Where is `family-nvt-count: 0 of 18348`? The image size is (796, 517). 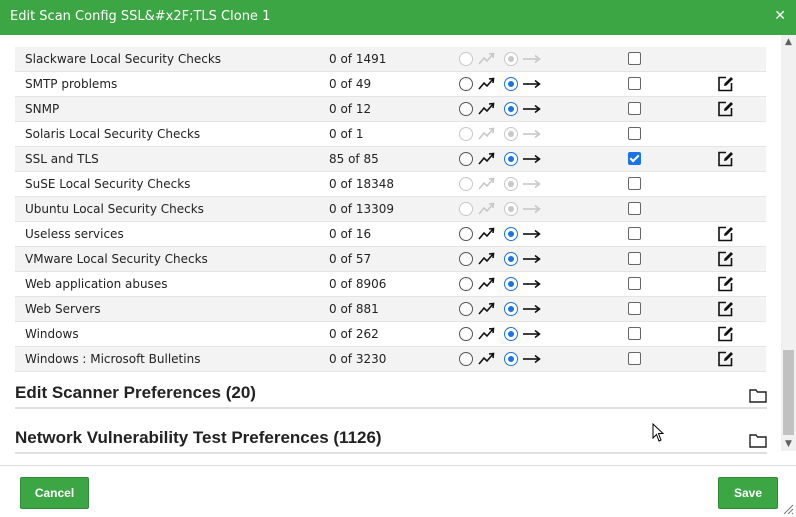 family-nvt-count: 0 of 18348 is located at coordinates (362, 184).